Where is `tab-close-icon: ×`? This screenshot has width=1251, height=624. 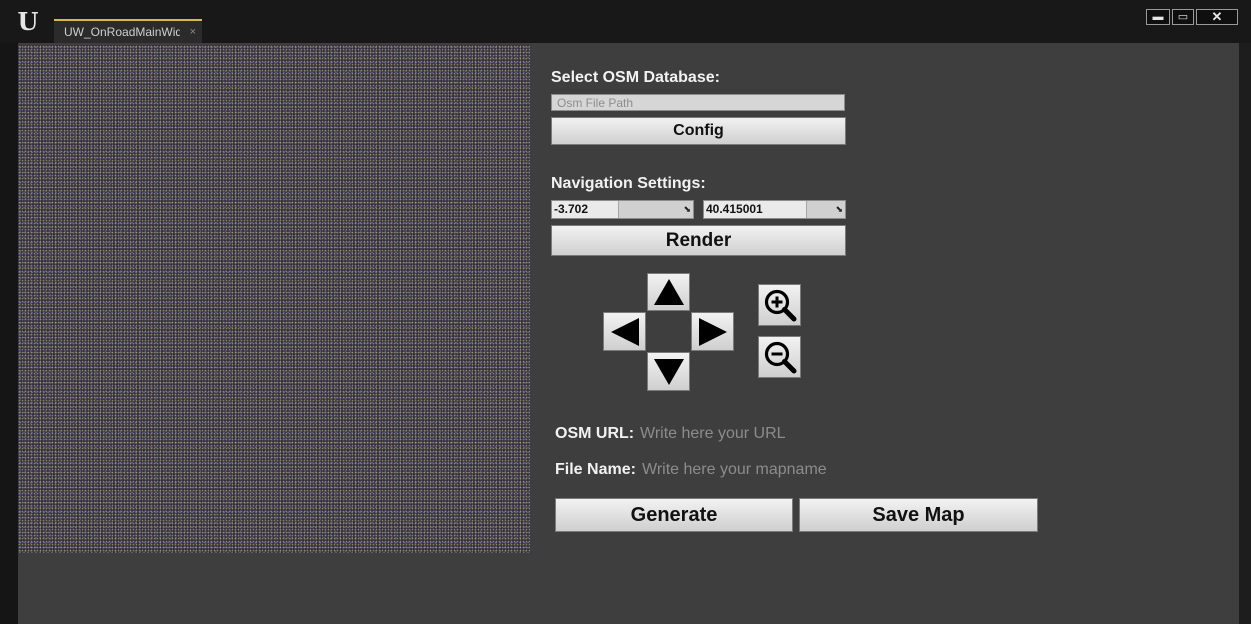
tab-close-icon: × is located at coordinates (193, 32).